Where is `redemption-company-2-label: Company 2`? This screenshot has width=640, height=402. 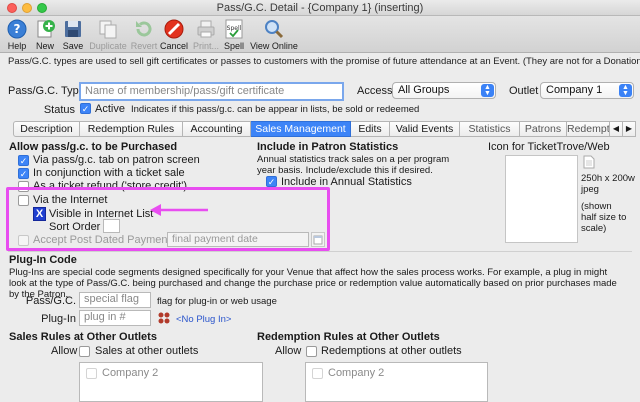
redemption-company-2-label: Company 2 is located at coordinates (356, 373).